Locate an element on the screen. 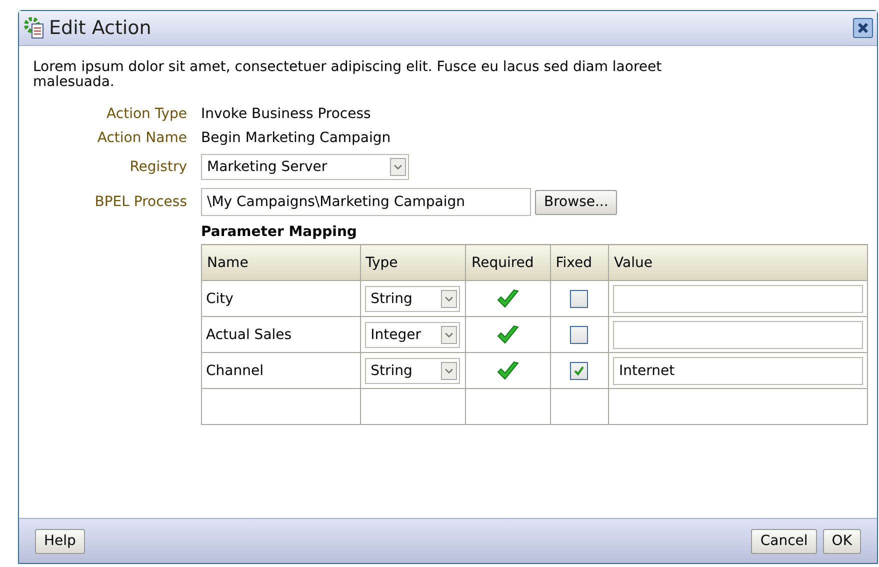 The height and width of the screenshot is (567, 879). registry-dropdown: Marketing Server is located at coordinates (305, 167).